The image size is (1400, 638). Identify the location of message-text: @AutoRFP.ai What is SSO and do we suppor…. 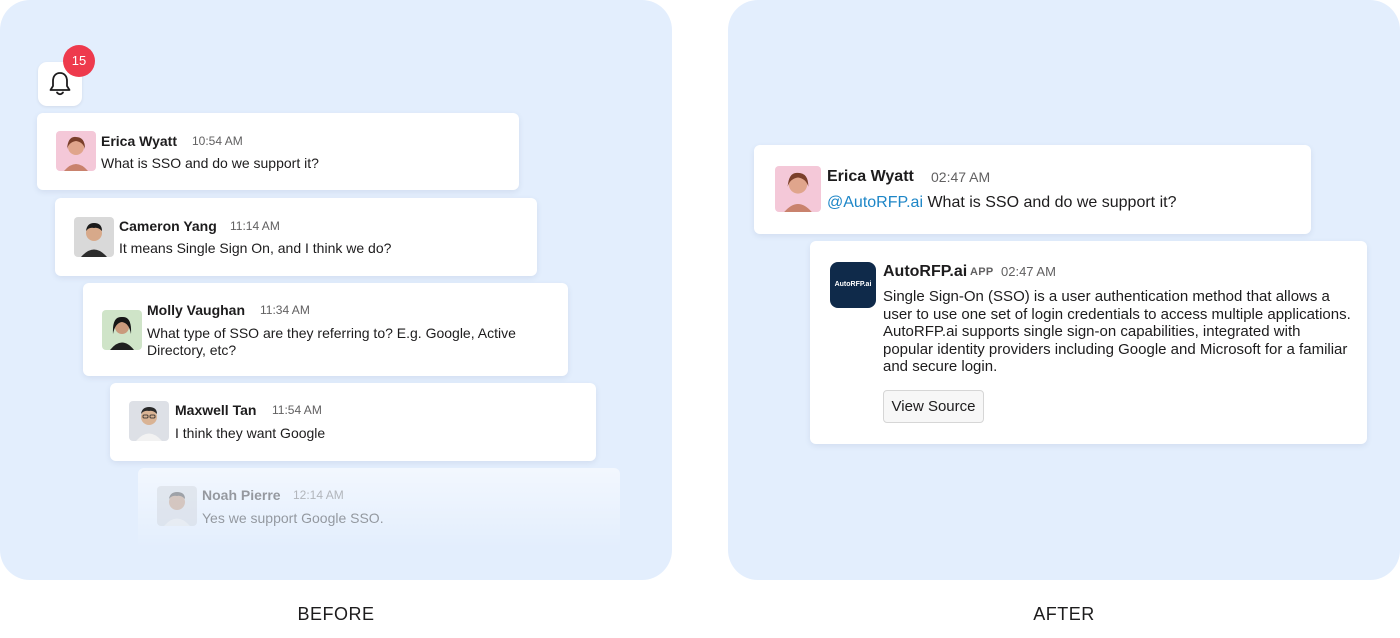
(1062, 202).